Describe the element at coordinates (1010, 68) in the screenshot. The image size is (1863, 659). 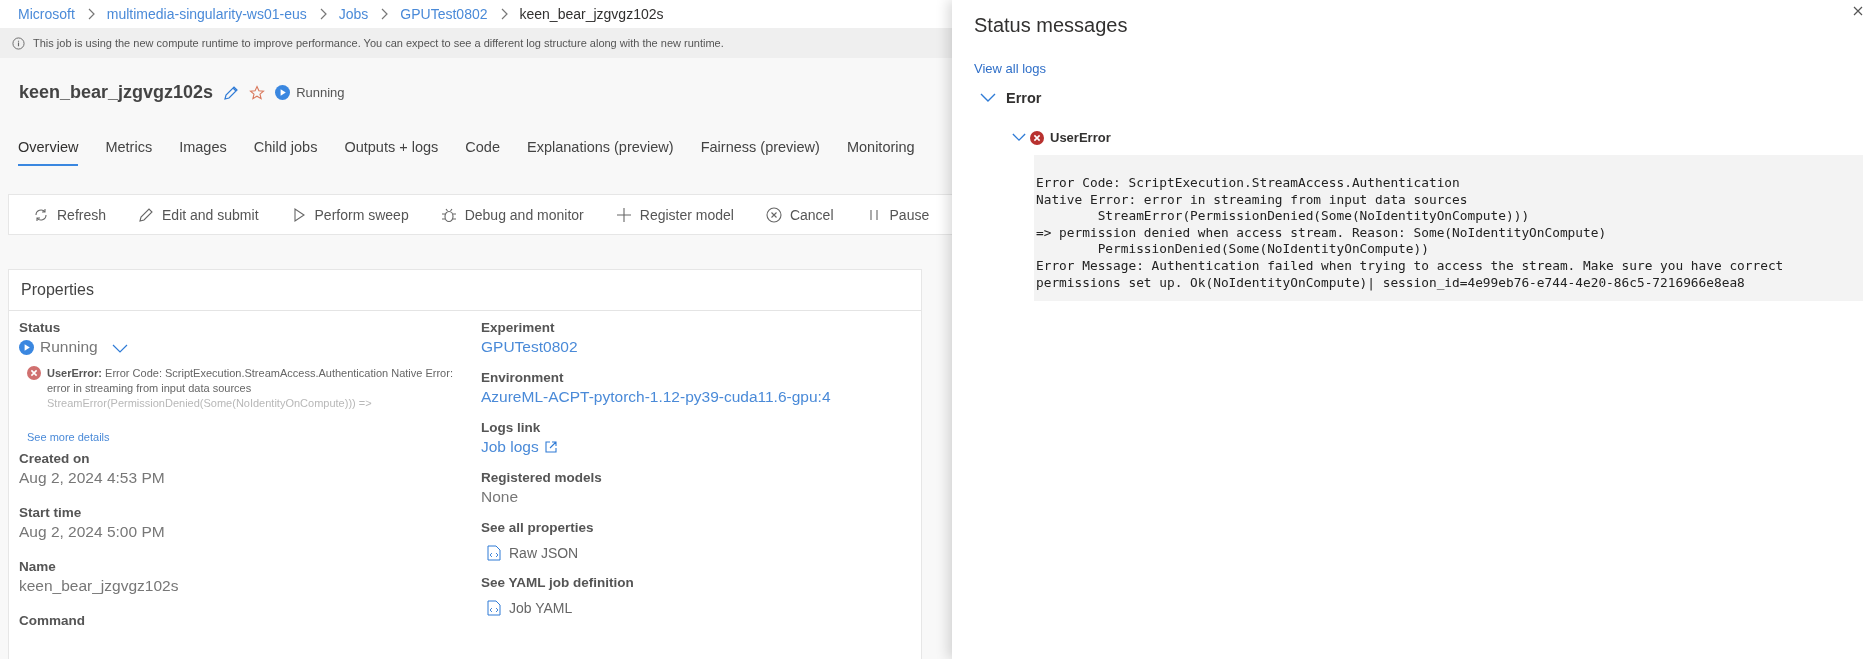
I see `view-logs-link: View all logs` at that location.